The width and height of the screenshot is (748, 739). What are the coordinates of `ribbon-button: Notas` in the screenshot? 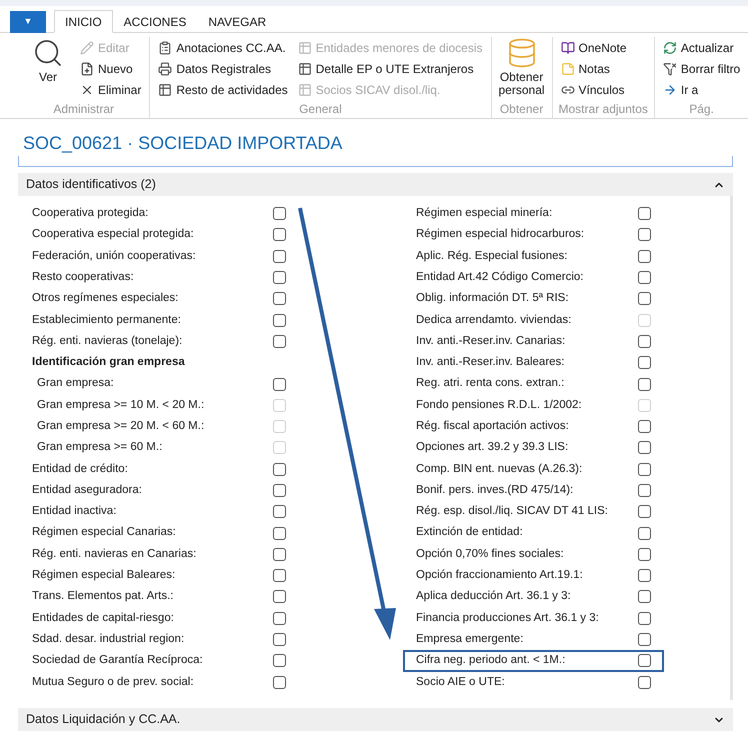 It's located at (593, 68).